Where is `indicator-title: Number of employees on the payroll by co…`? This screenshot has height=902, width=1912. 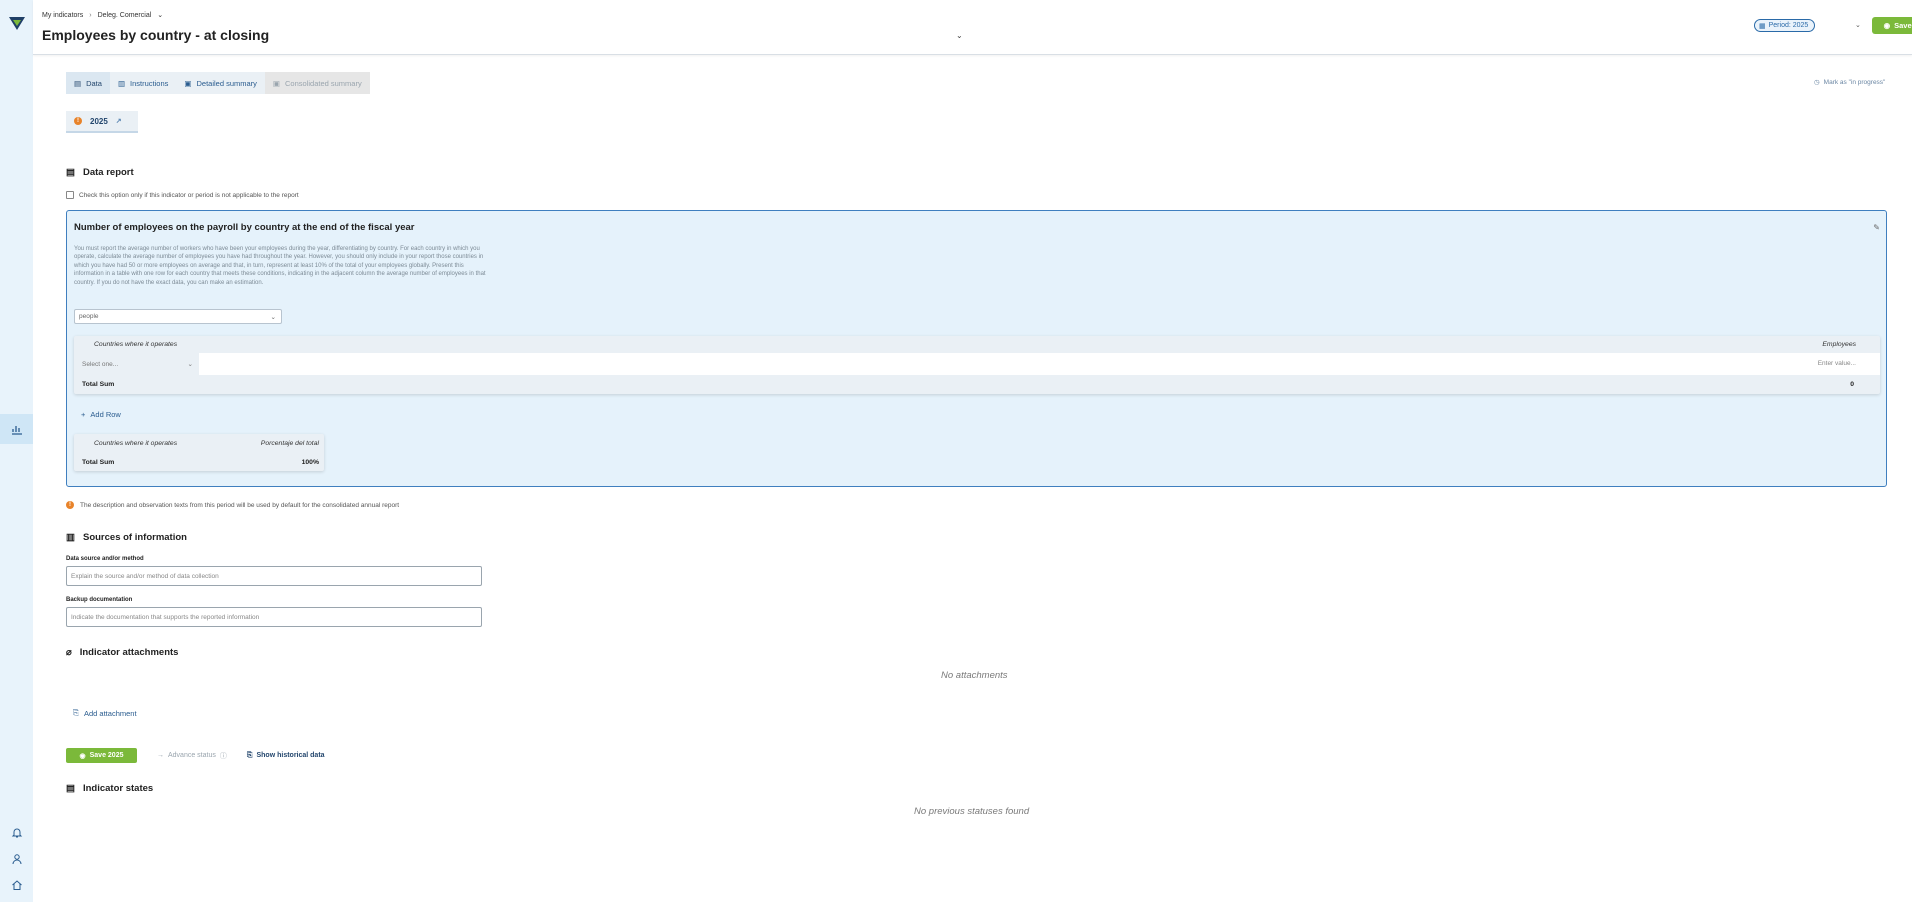
indicator-title: Number of employees on the payroll by co… is located at coordinates (244, 227).